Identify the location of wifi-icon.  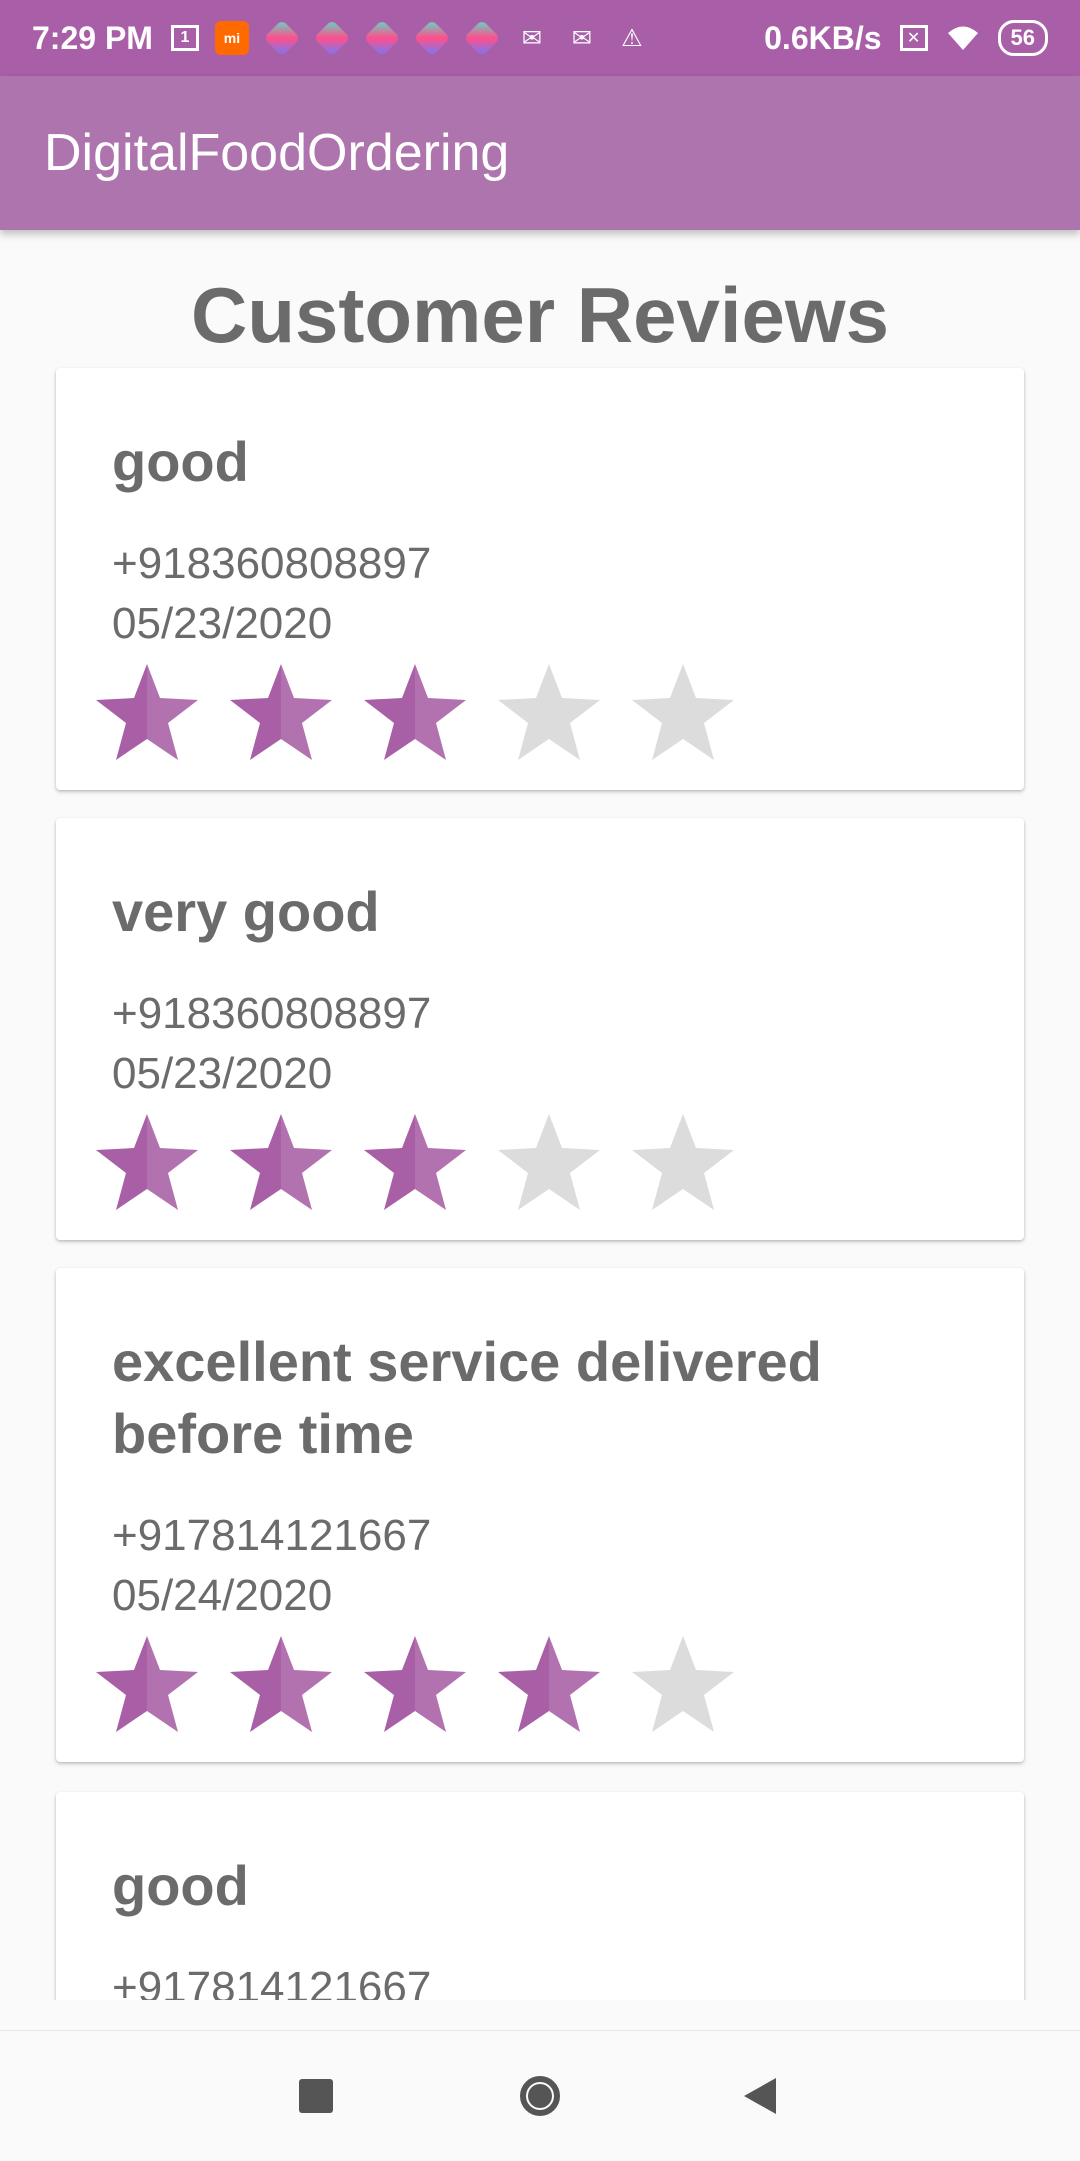
(963, 38).